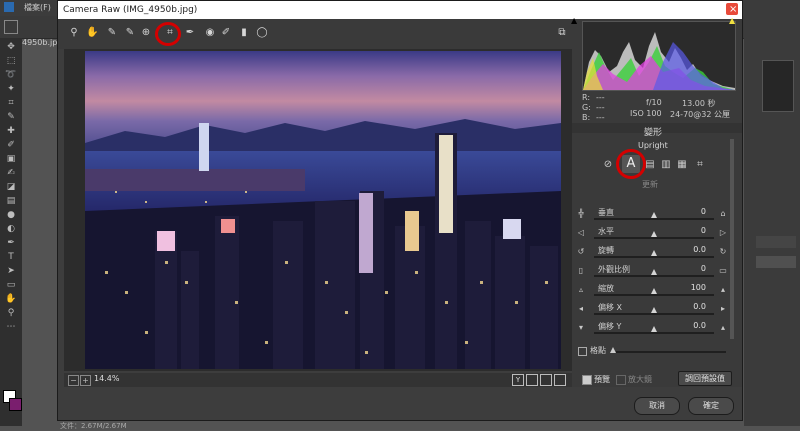 This screenshot has width=800, height=431. I want to click on fullscreen-icon: ⧉, so click(562, 33).